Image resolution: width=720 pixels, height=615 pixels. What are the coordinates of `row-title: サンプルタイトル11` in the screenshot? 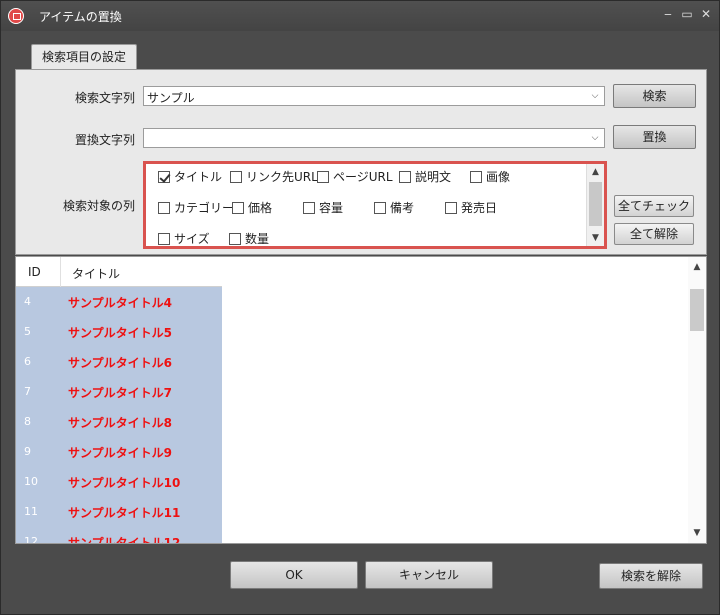 It's located at (124, 513).